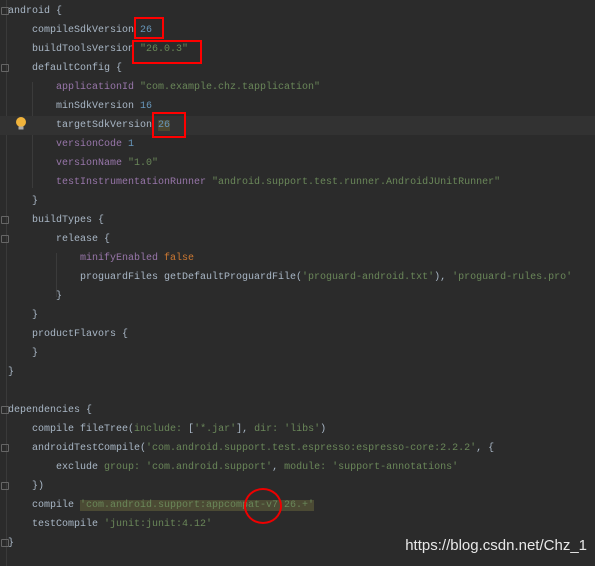 This screenshot has height=566, width=595. Describe the element at coordinates (56, 505) in the screenshot. I see `code-token: compile` at that location.